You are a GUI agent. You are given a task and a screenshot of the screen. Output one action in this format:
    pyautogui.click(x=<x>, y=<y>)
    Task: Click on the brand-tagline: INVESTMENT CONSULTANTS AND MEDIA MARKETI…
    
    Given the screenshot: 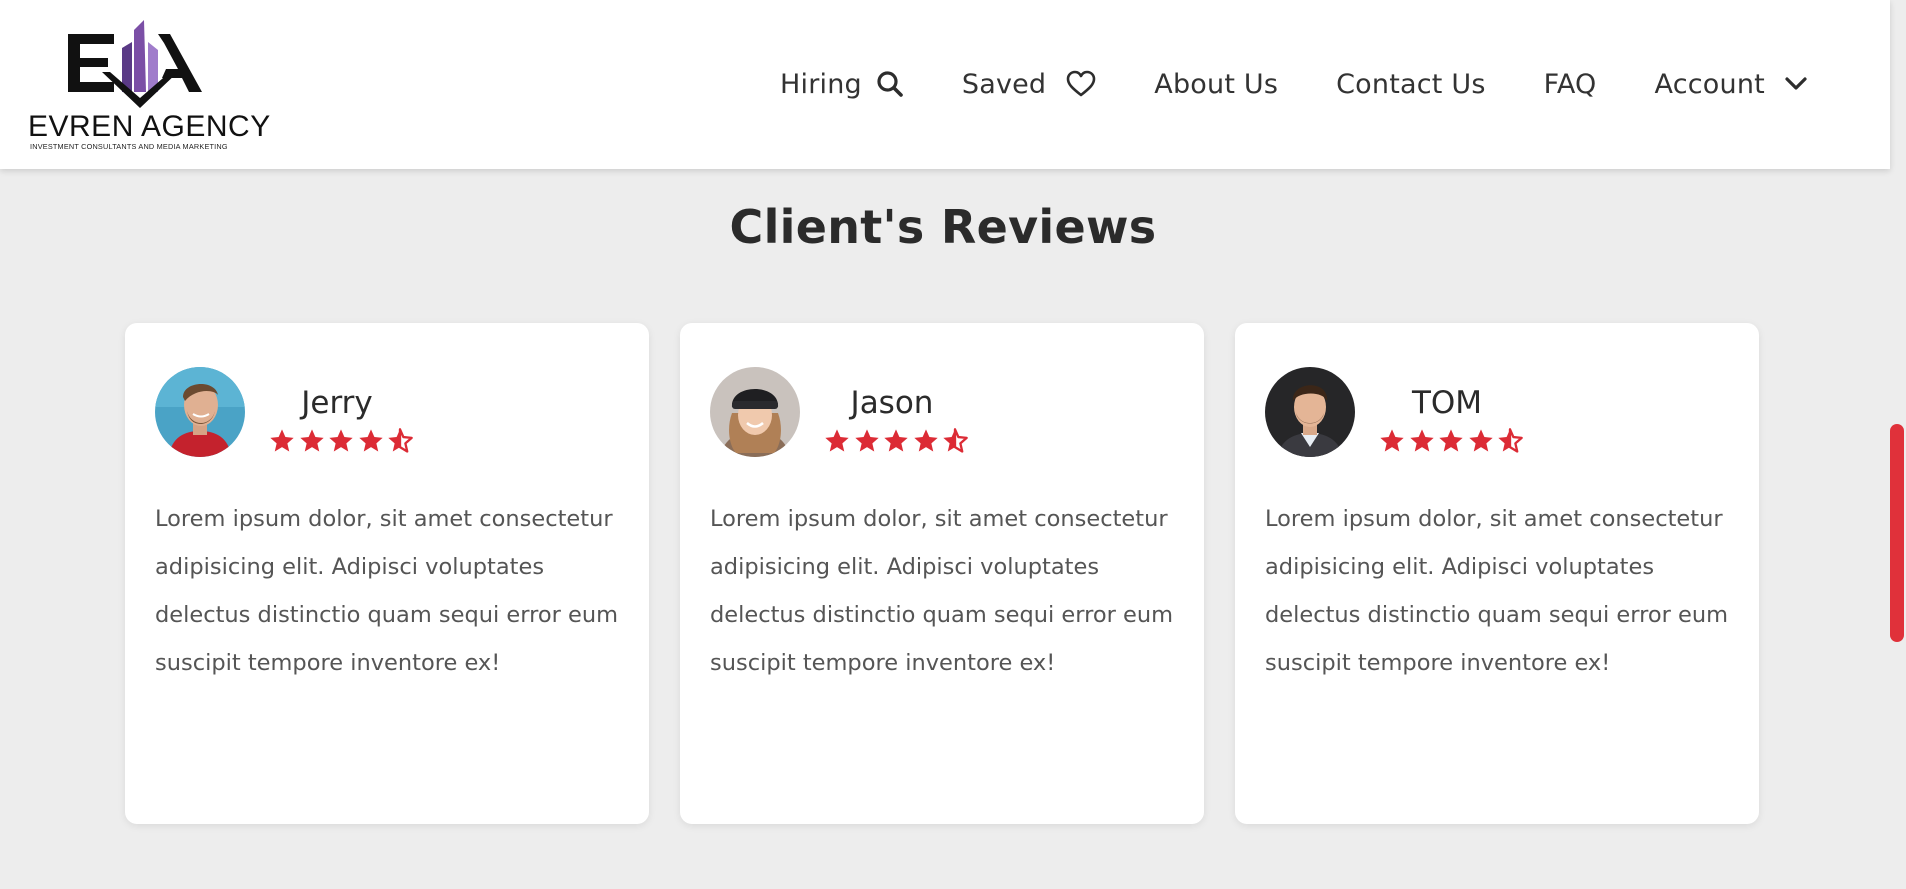 What is the action you would take?
    pyautogui.click(x=129, y=146)
    